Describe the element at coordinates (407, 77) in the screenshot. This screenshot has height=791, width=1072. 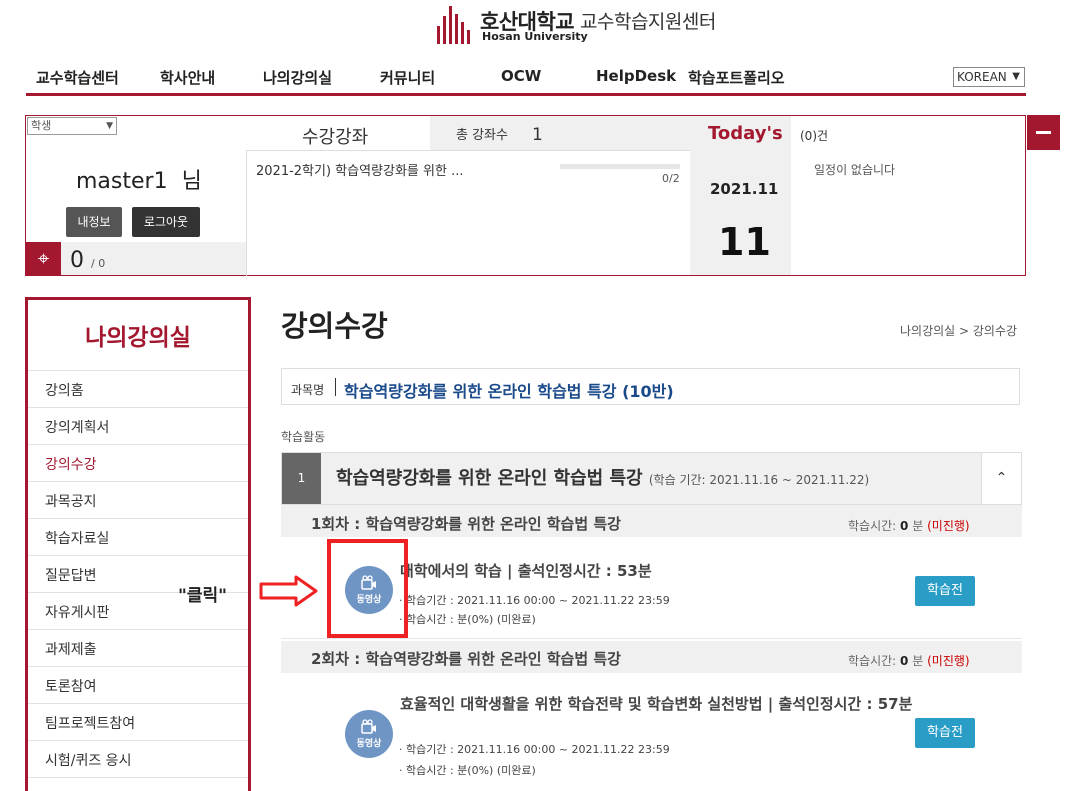
I see `nav-item-community: 커뮤니티` at that location.